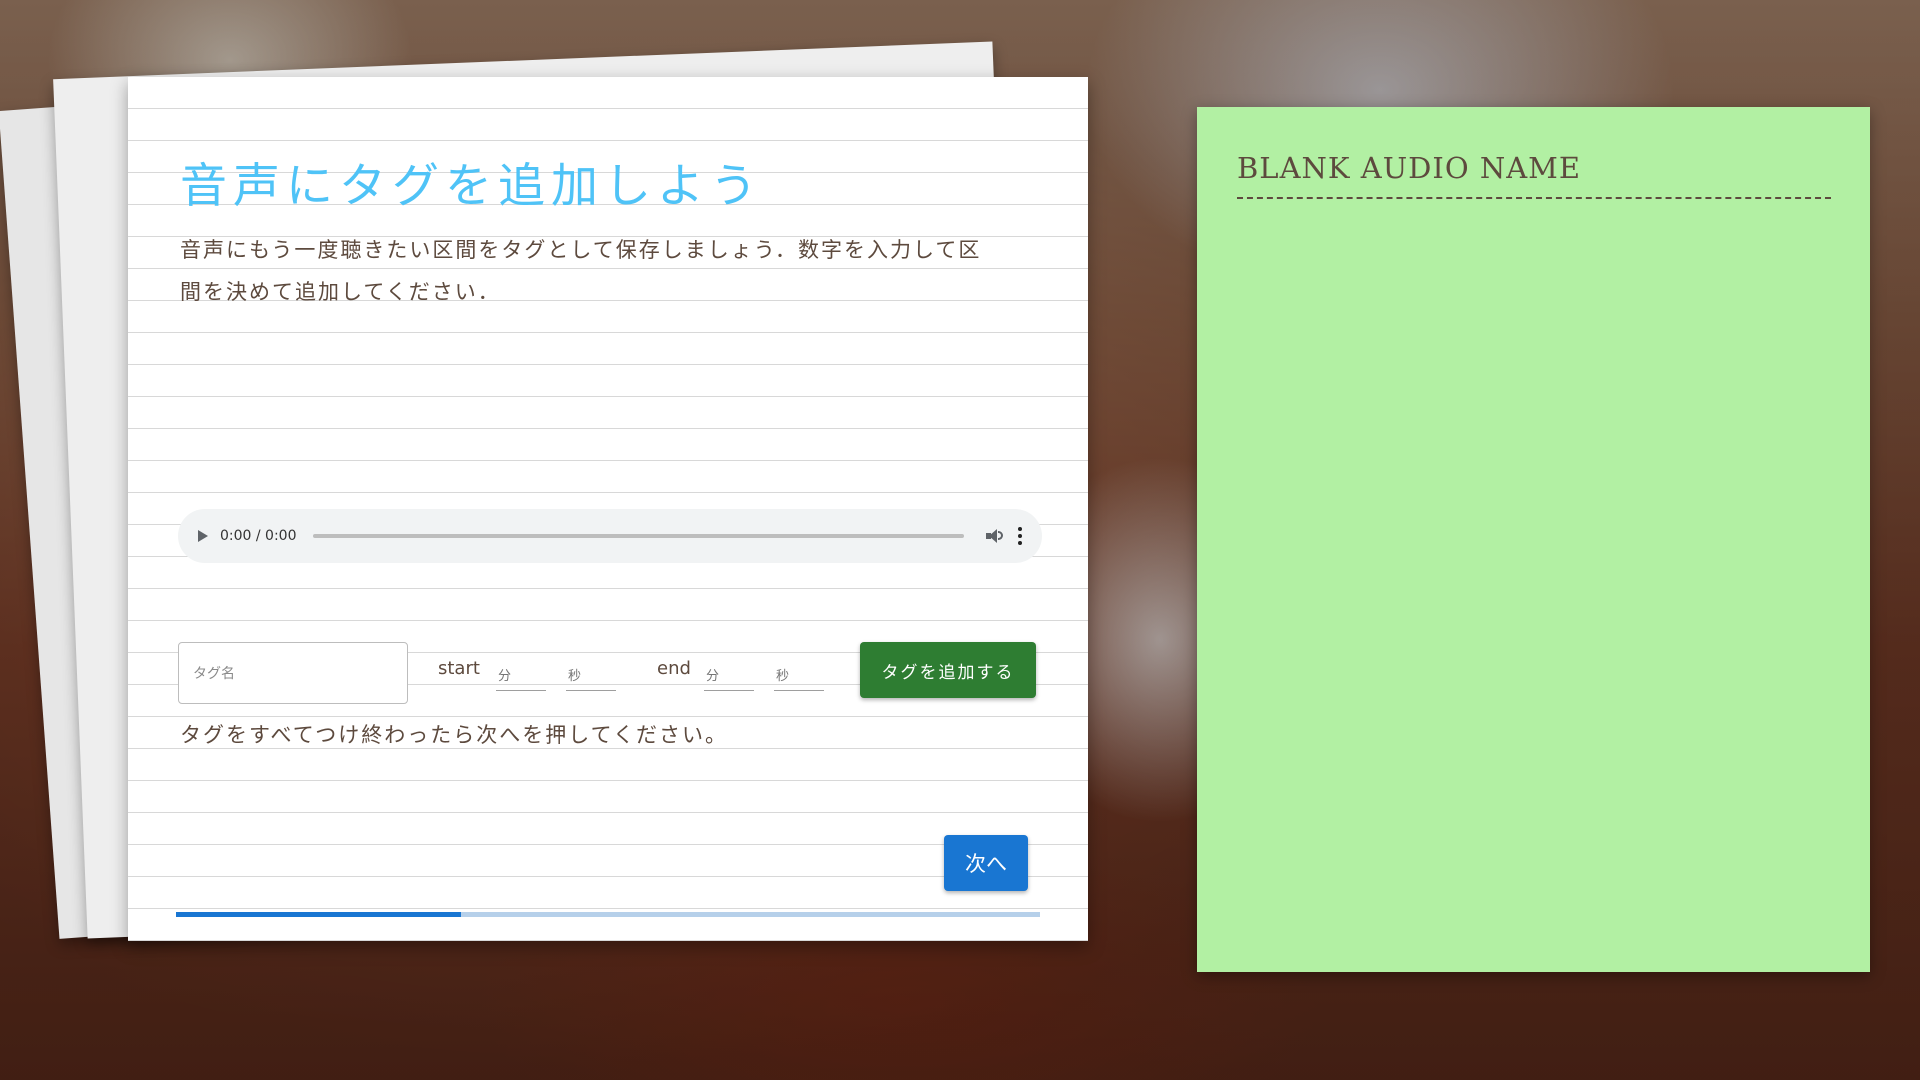  Describe the element at coordinates (674, 668) in the screenshot. I see `end-label: end` at that location.